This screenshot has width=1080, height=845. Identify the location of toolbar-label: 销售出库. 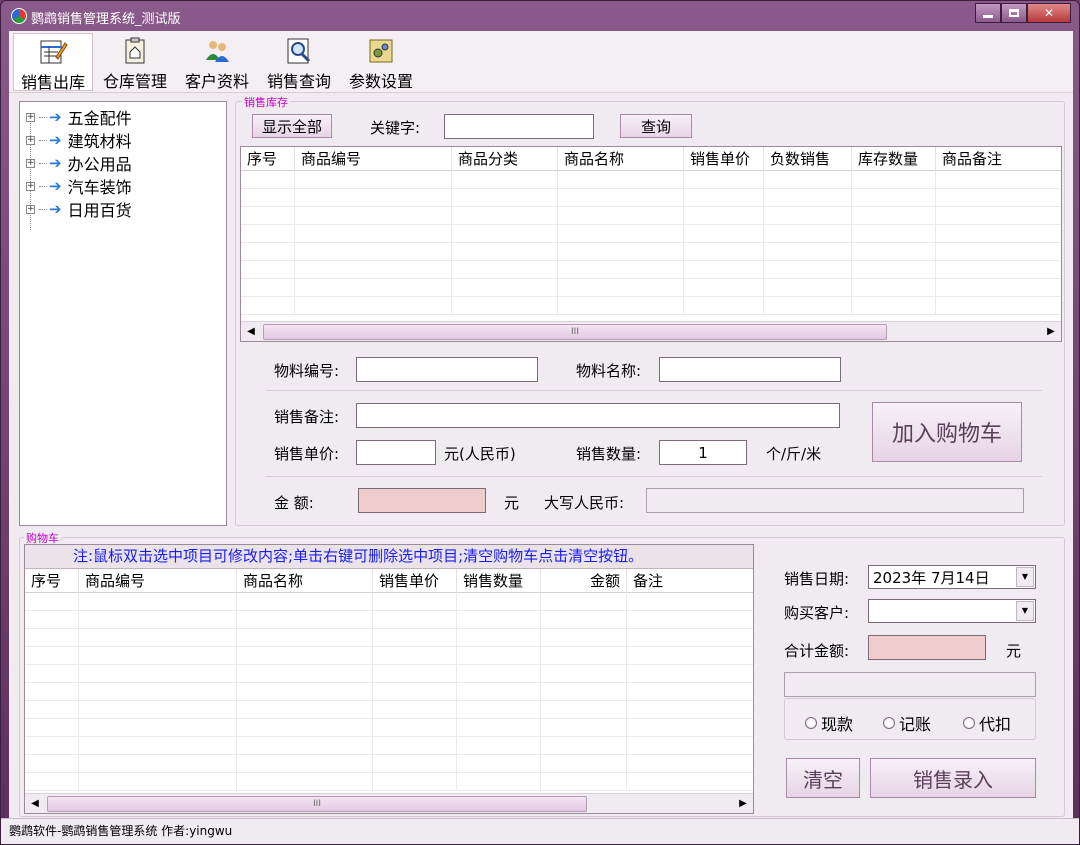
(52, 82).